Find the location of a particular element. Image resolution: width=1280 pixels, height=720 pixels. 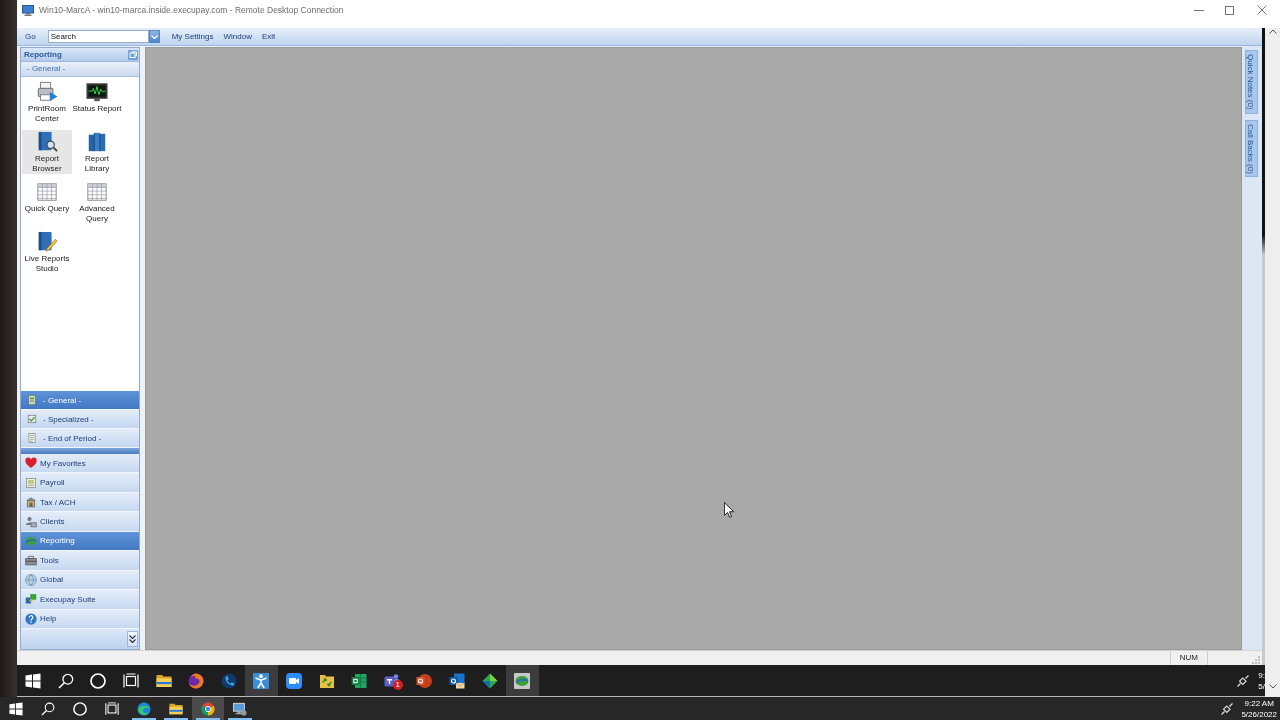

nav-item: Tools is located at coordinates (80, 561).